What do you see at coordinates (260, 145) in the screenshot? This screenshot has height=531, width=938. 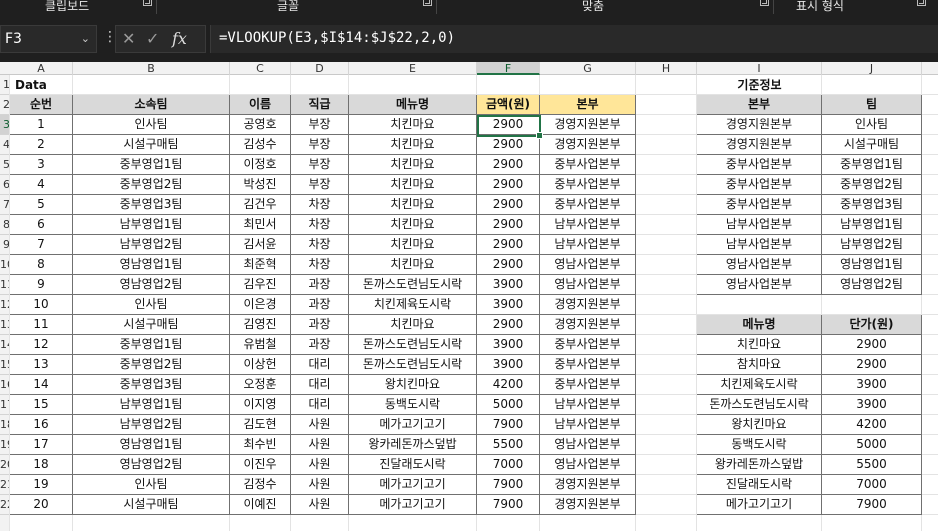 I see `table-cell: 김성수` at bounding box center [260, 145].